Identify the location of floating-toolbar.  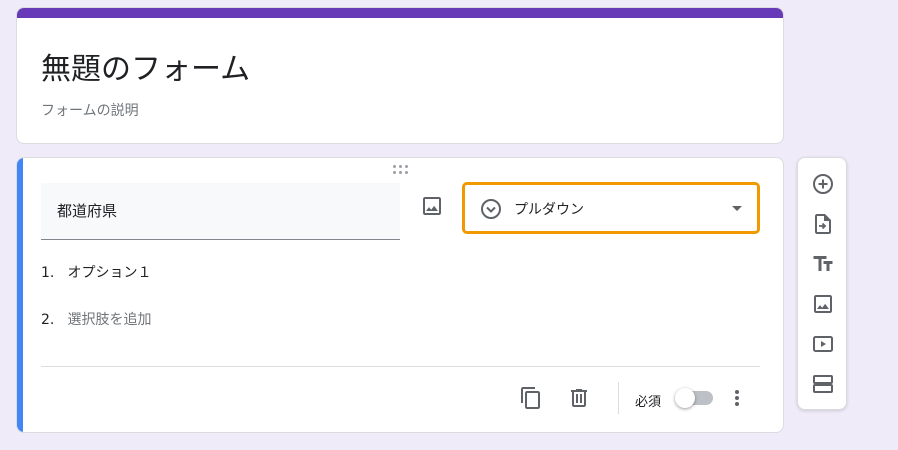
(822, 283).